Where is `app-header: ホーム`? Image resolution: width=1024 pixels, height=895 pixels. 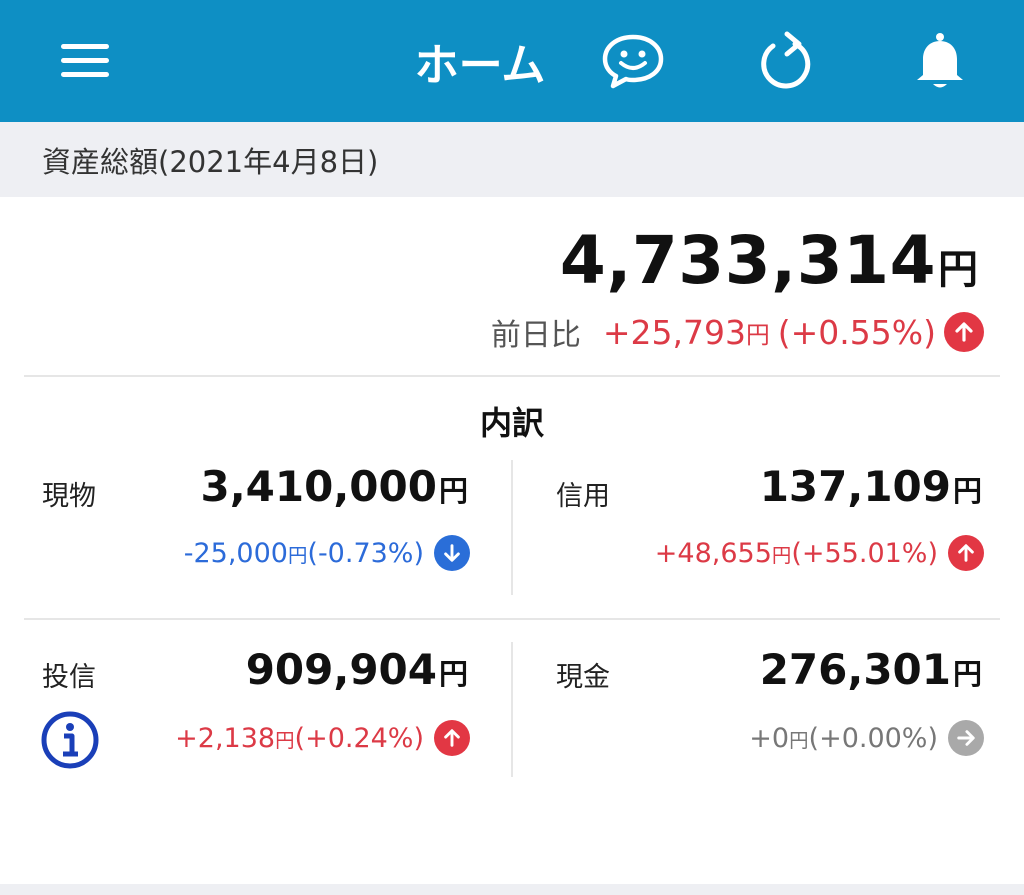
app-header: ホーム is located at coordinates (512, 61).